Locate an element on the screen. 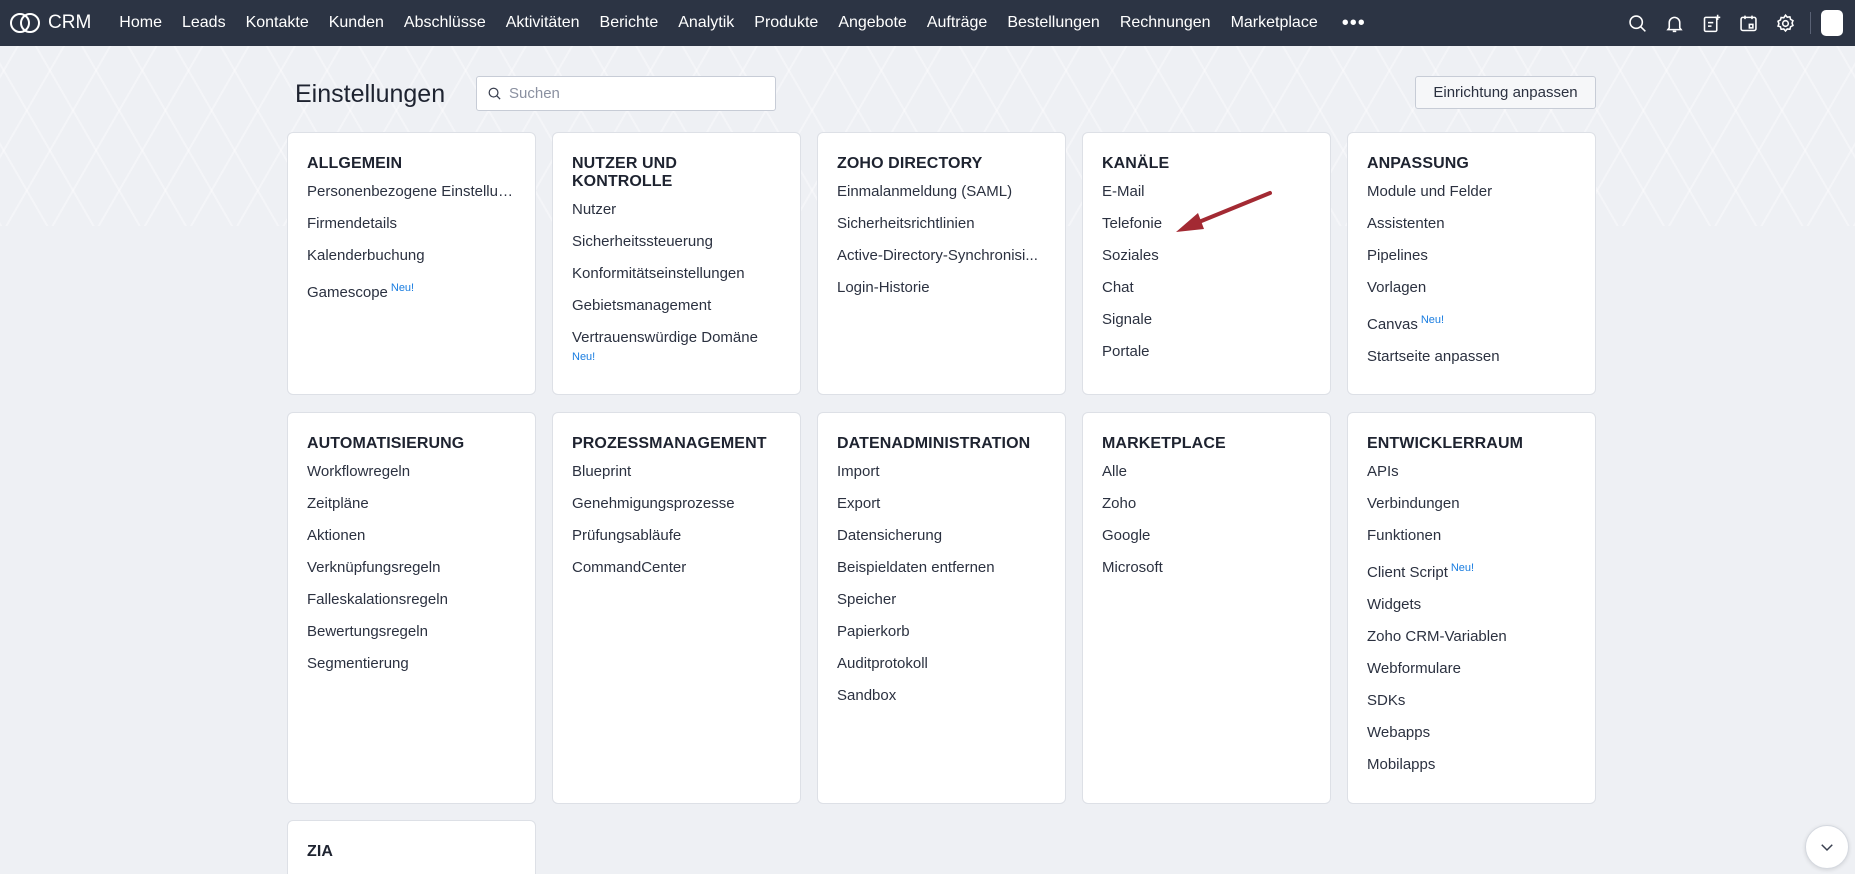 The image size is (1855, 874). card-title: PROZESSMANAGEMENT is located at coordinates (669, 443).